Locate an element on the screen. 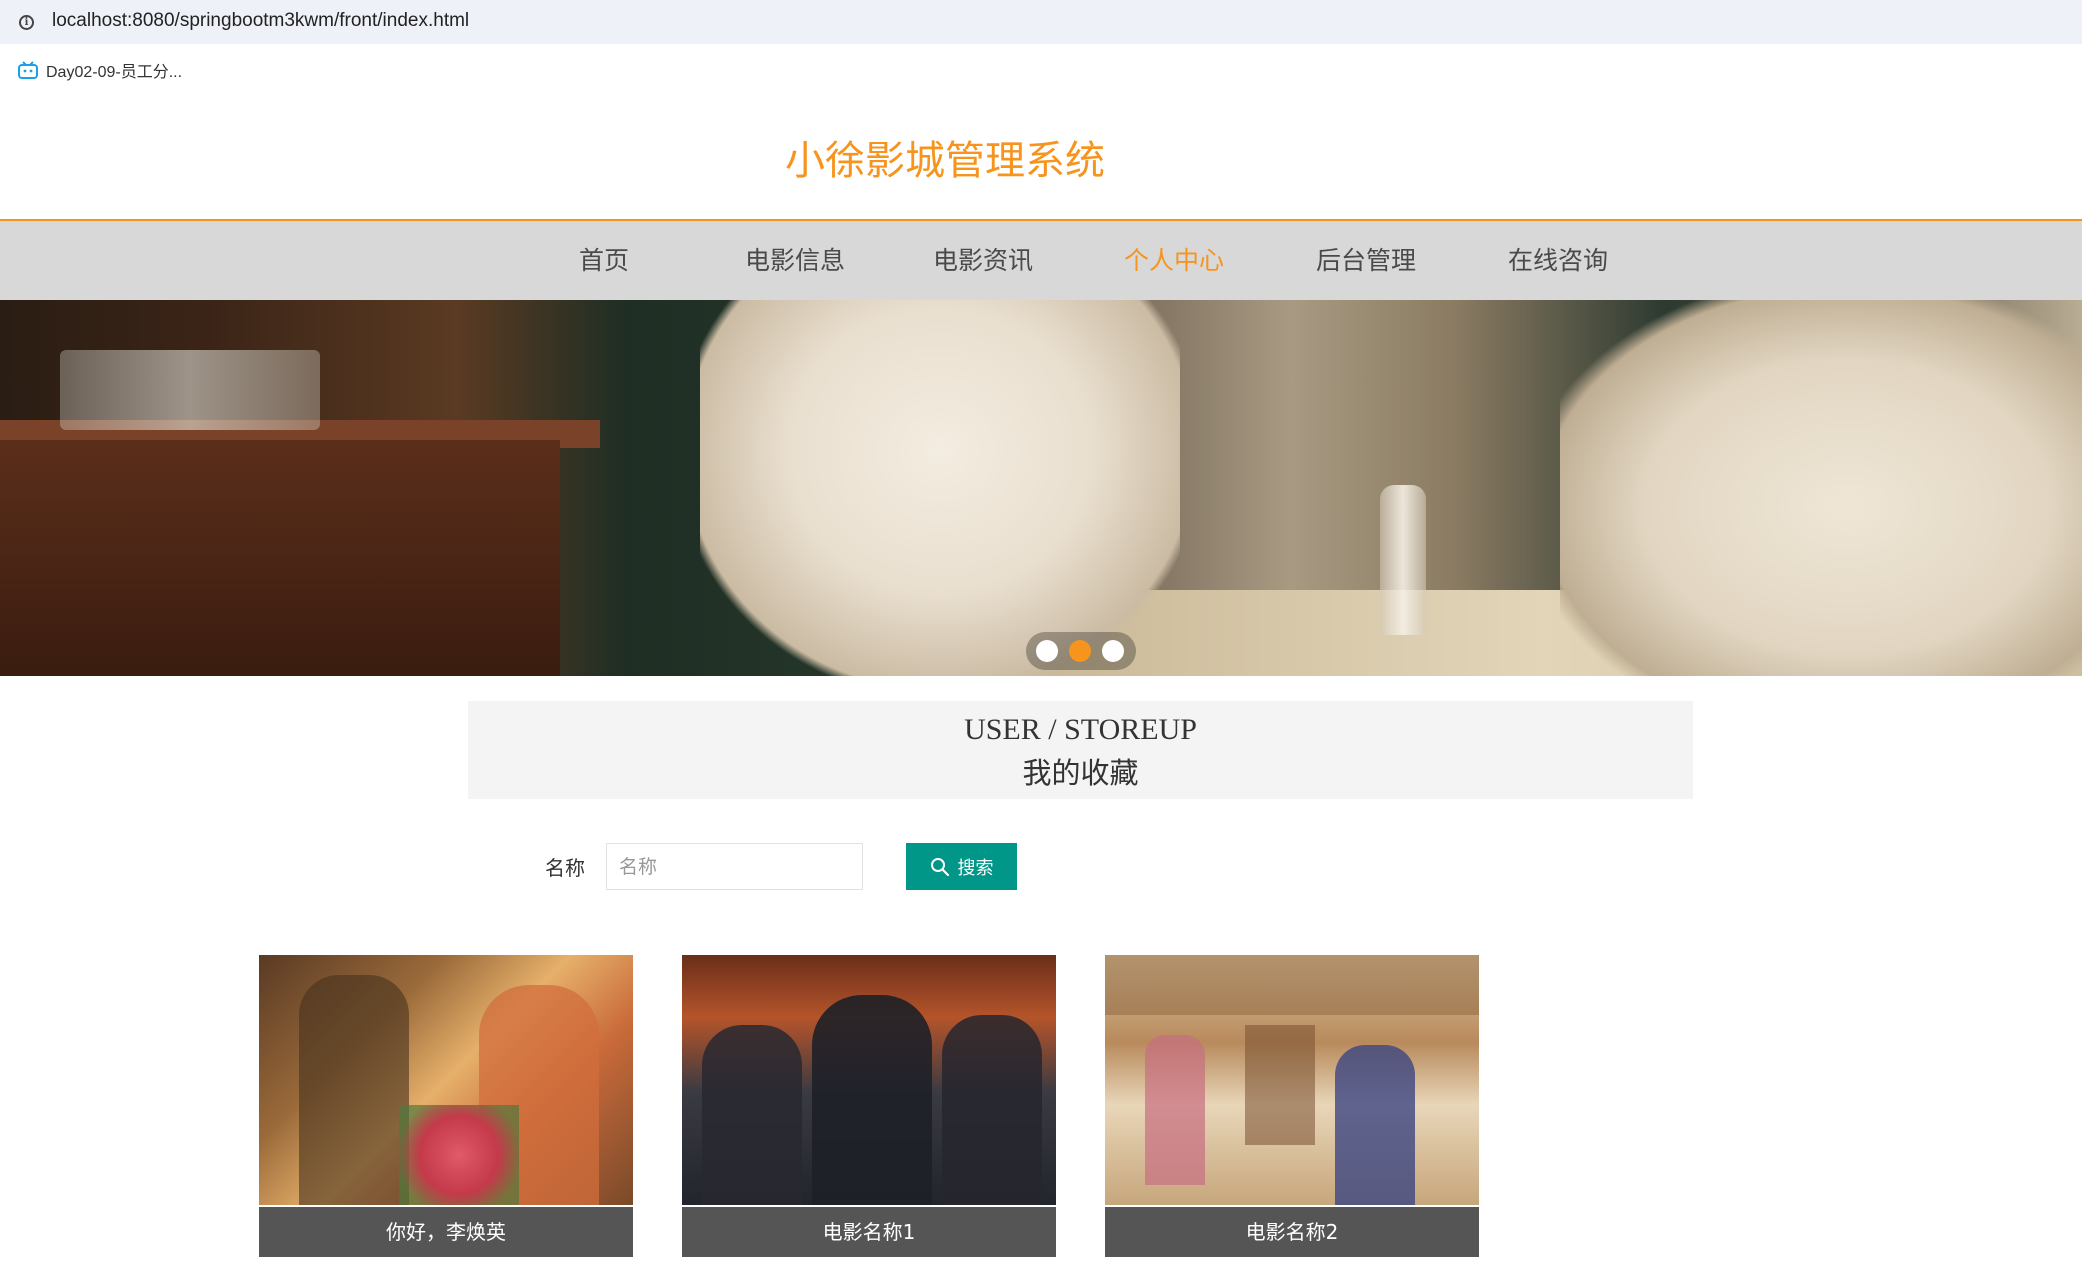 The height and width of the screenshot is (1283, 2082). nav-item-home: 首页 is located at coordinates (604, 260).